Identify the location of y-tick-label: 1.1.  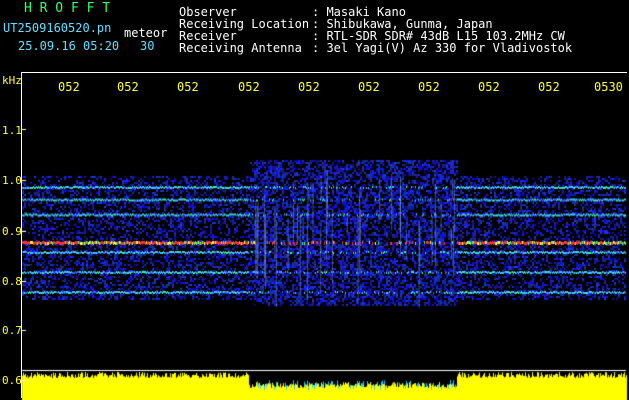
(12, 130).